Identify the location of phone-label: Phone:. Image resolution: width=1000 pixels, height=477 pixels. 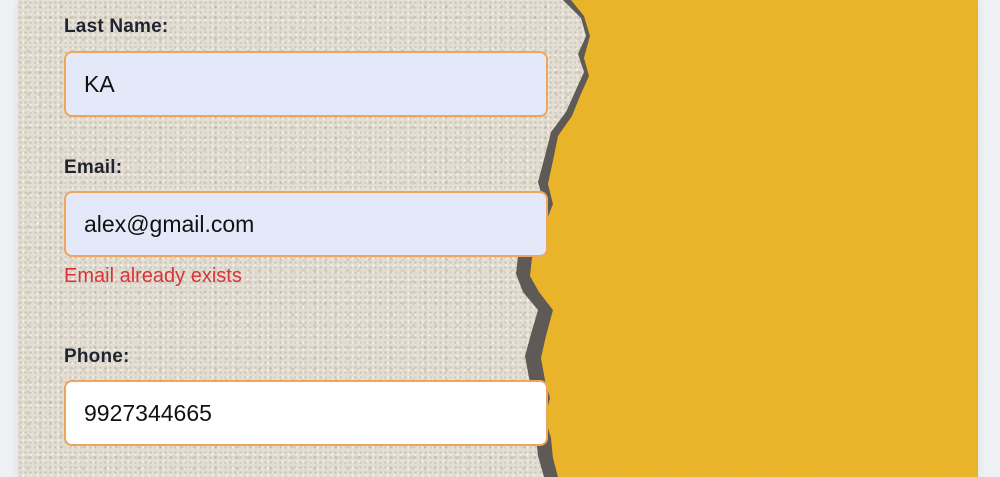
(97, 356).